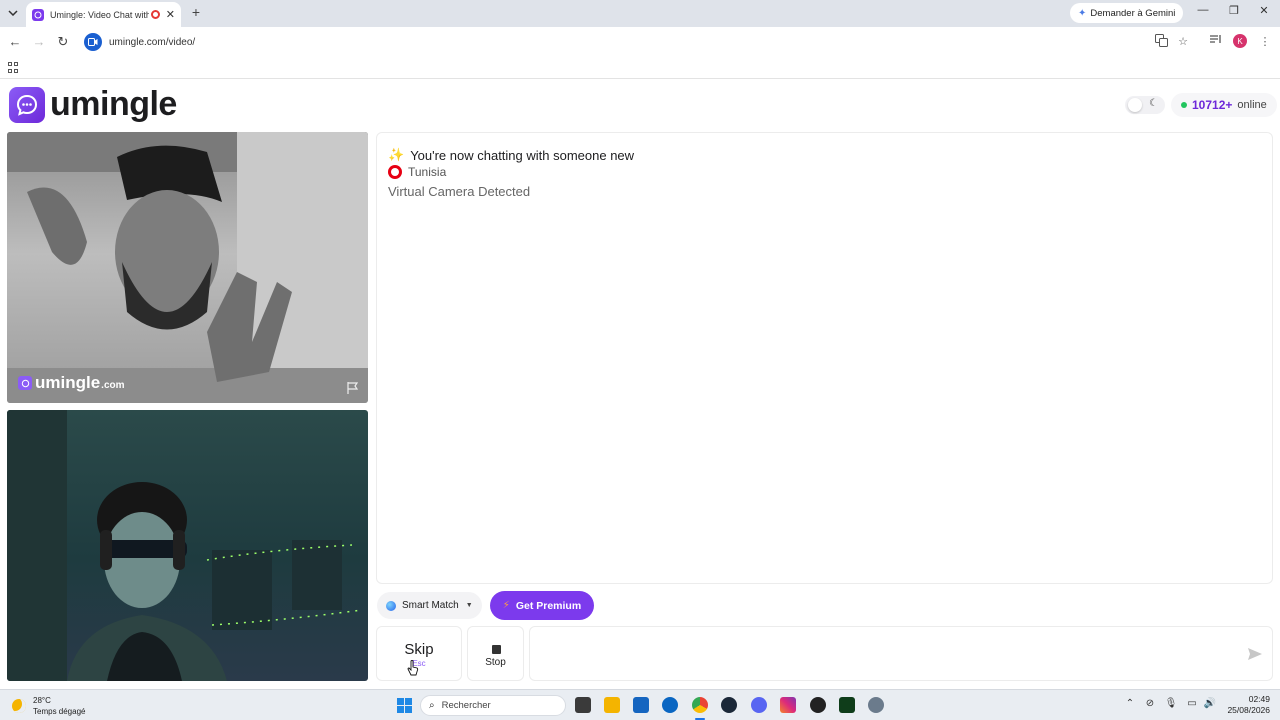  I want to click on moon-icon: ☾, so click(1153, 103).